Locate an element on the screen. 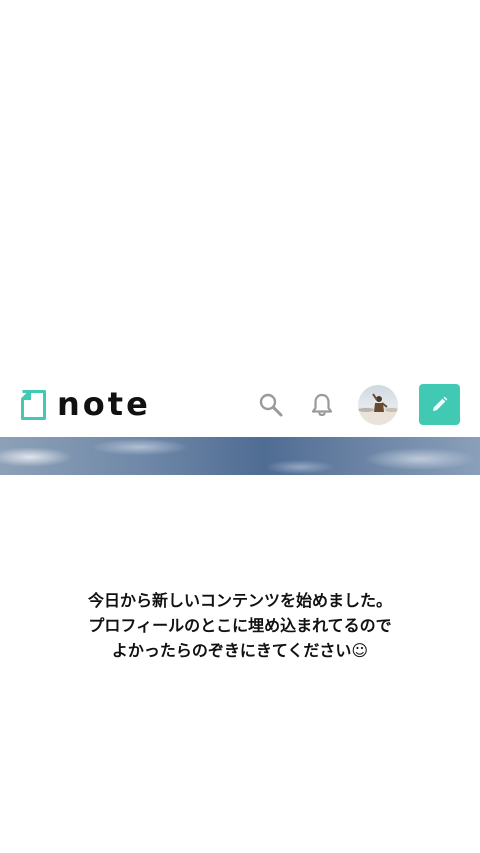  user-avatar is located at coordinates (378, 405).